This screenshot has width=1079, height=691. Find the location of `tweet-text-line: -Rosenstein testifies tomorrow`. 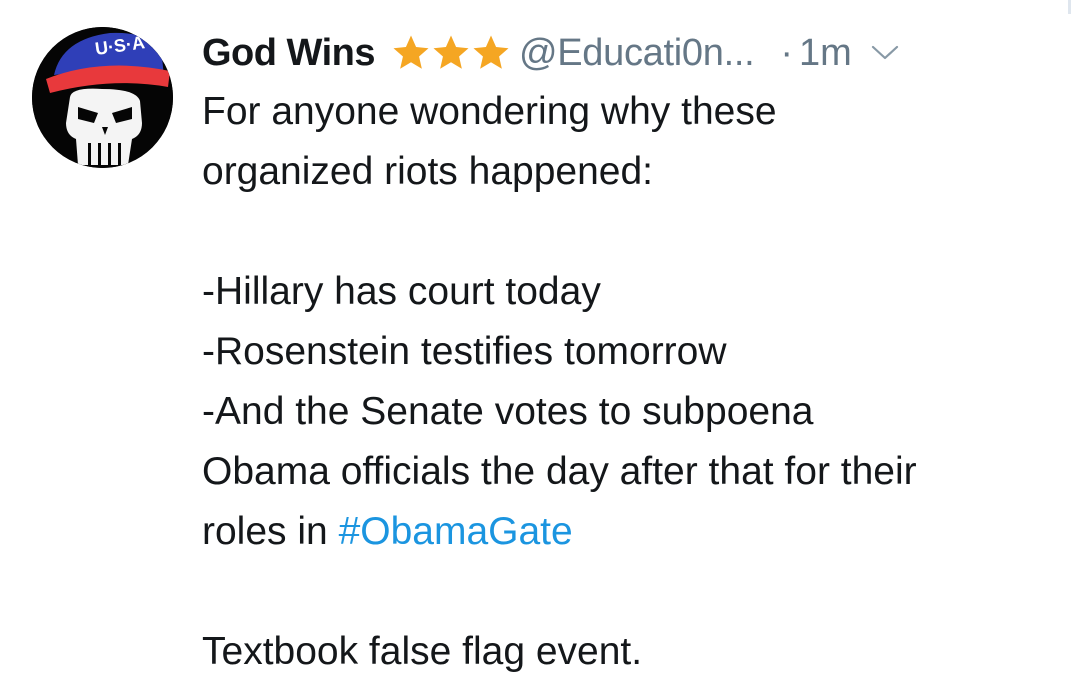

tweet-text-line: -Rosenstein testifies tomorrow is located at coordinates (464, 351).